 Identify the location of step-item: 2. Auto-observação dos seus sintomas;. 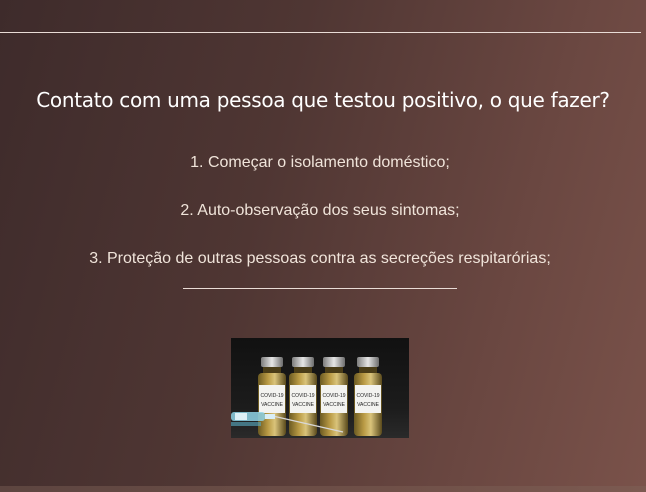
(320, 210).